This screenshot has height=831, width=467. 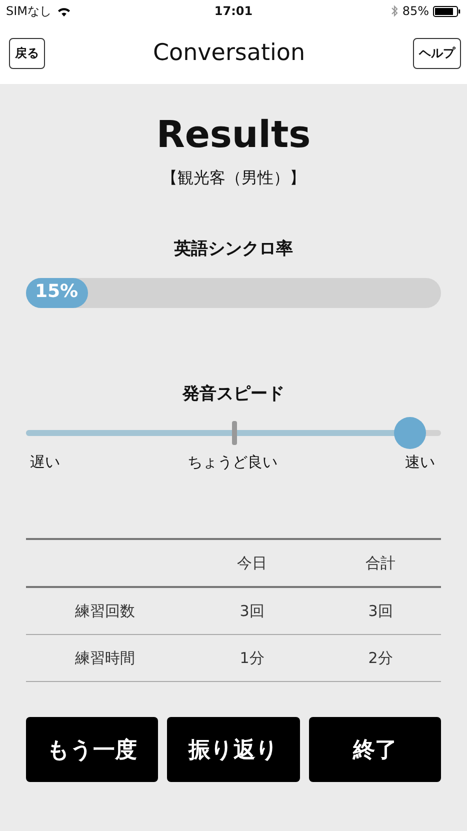 What do you see at coordinates (380, 563) in the screenshot?
I see `column-header: 合計` at bounding box center [380, 563].